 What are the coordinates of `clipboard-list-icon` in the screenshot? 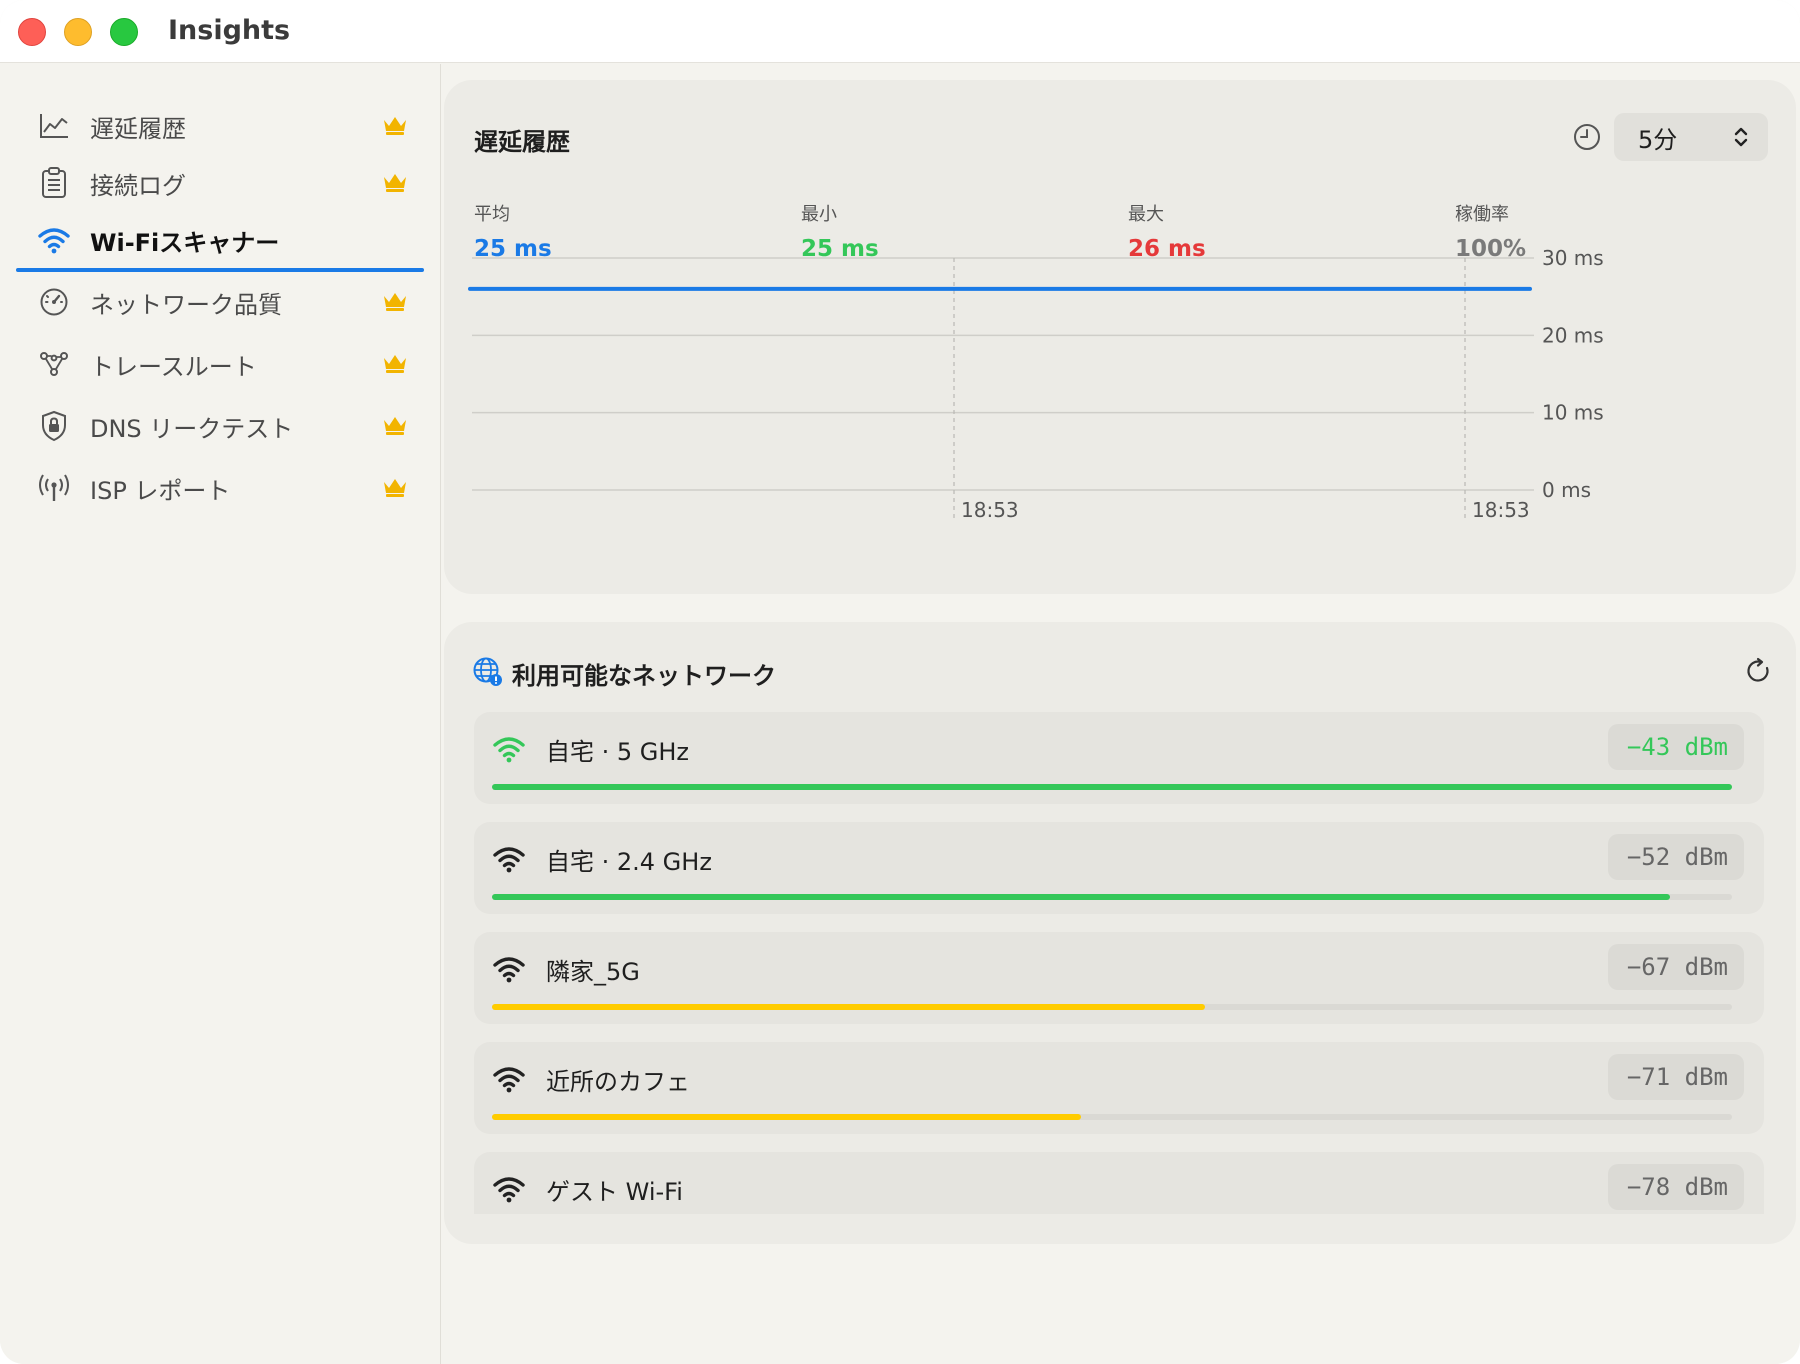 It's located at (54, 183).